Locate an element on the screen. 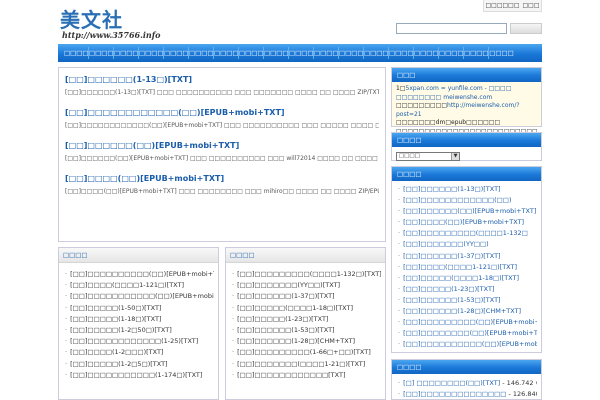  list-item: [□□]□□□□□□(1-37□)[TXT] is located at coordinates (306, 296).